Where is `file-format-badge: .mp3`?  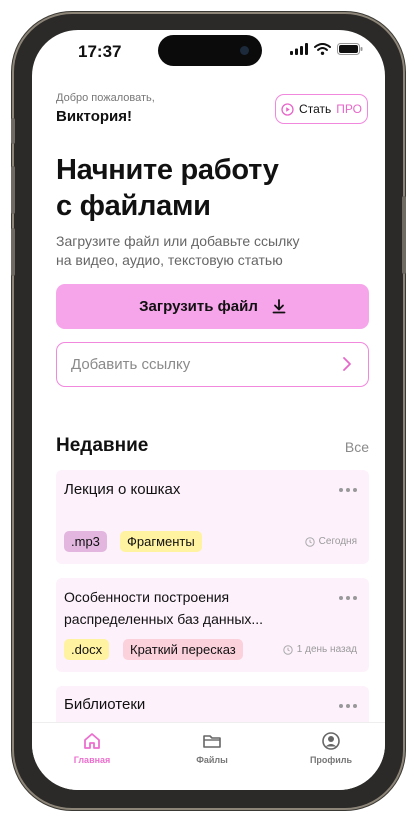
file-format-badge: .mp3 is located at coordinates (85, 541).